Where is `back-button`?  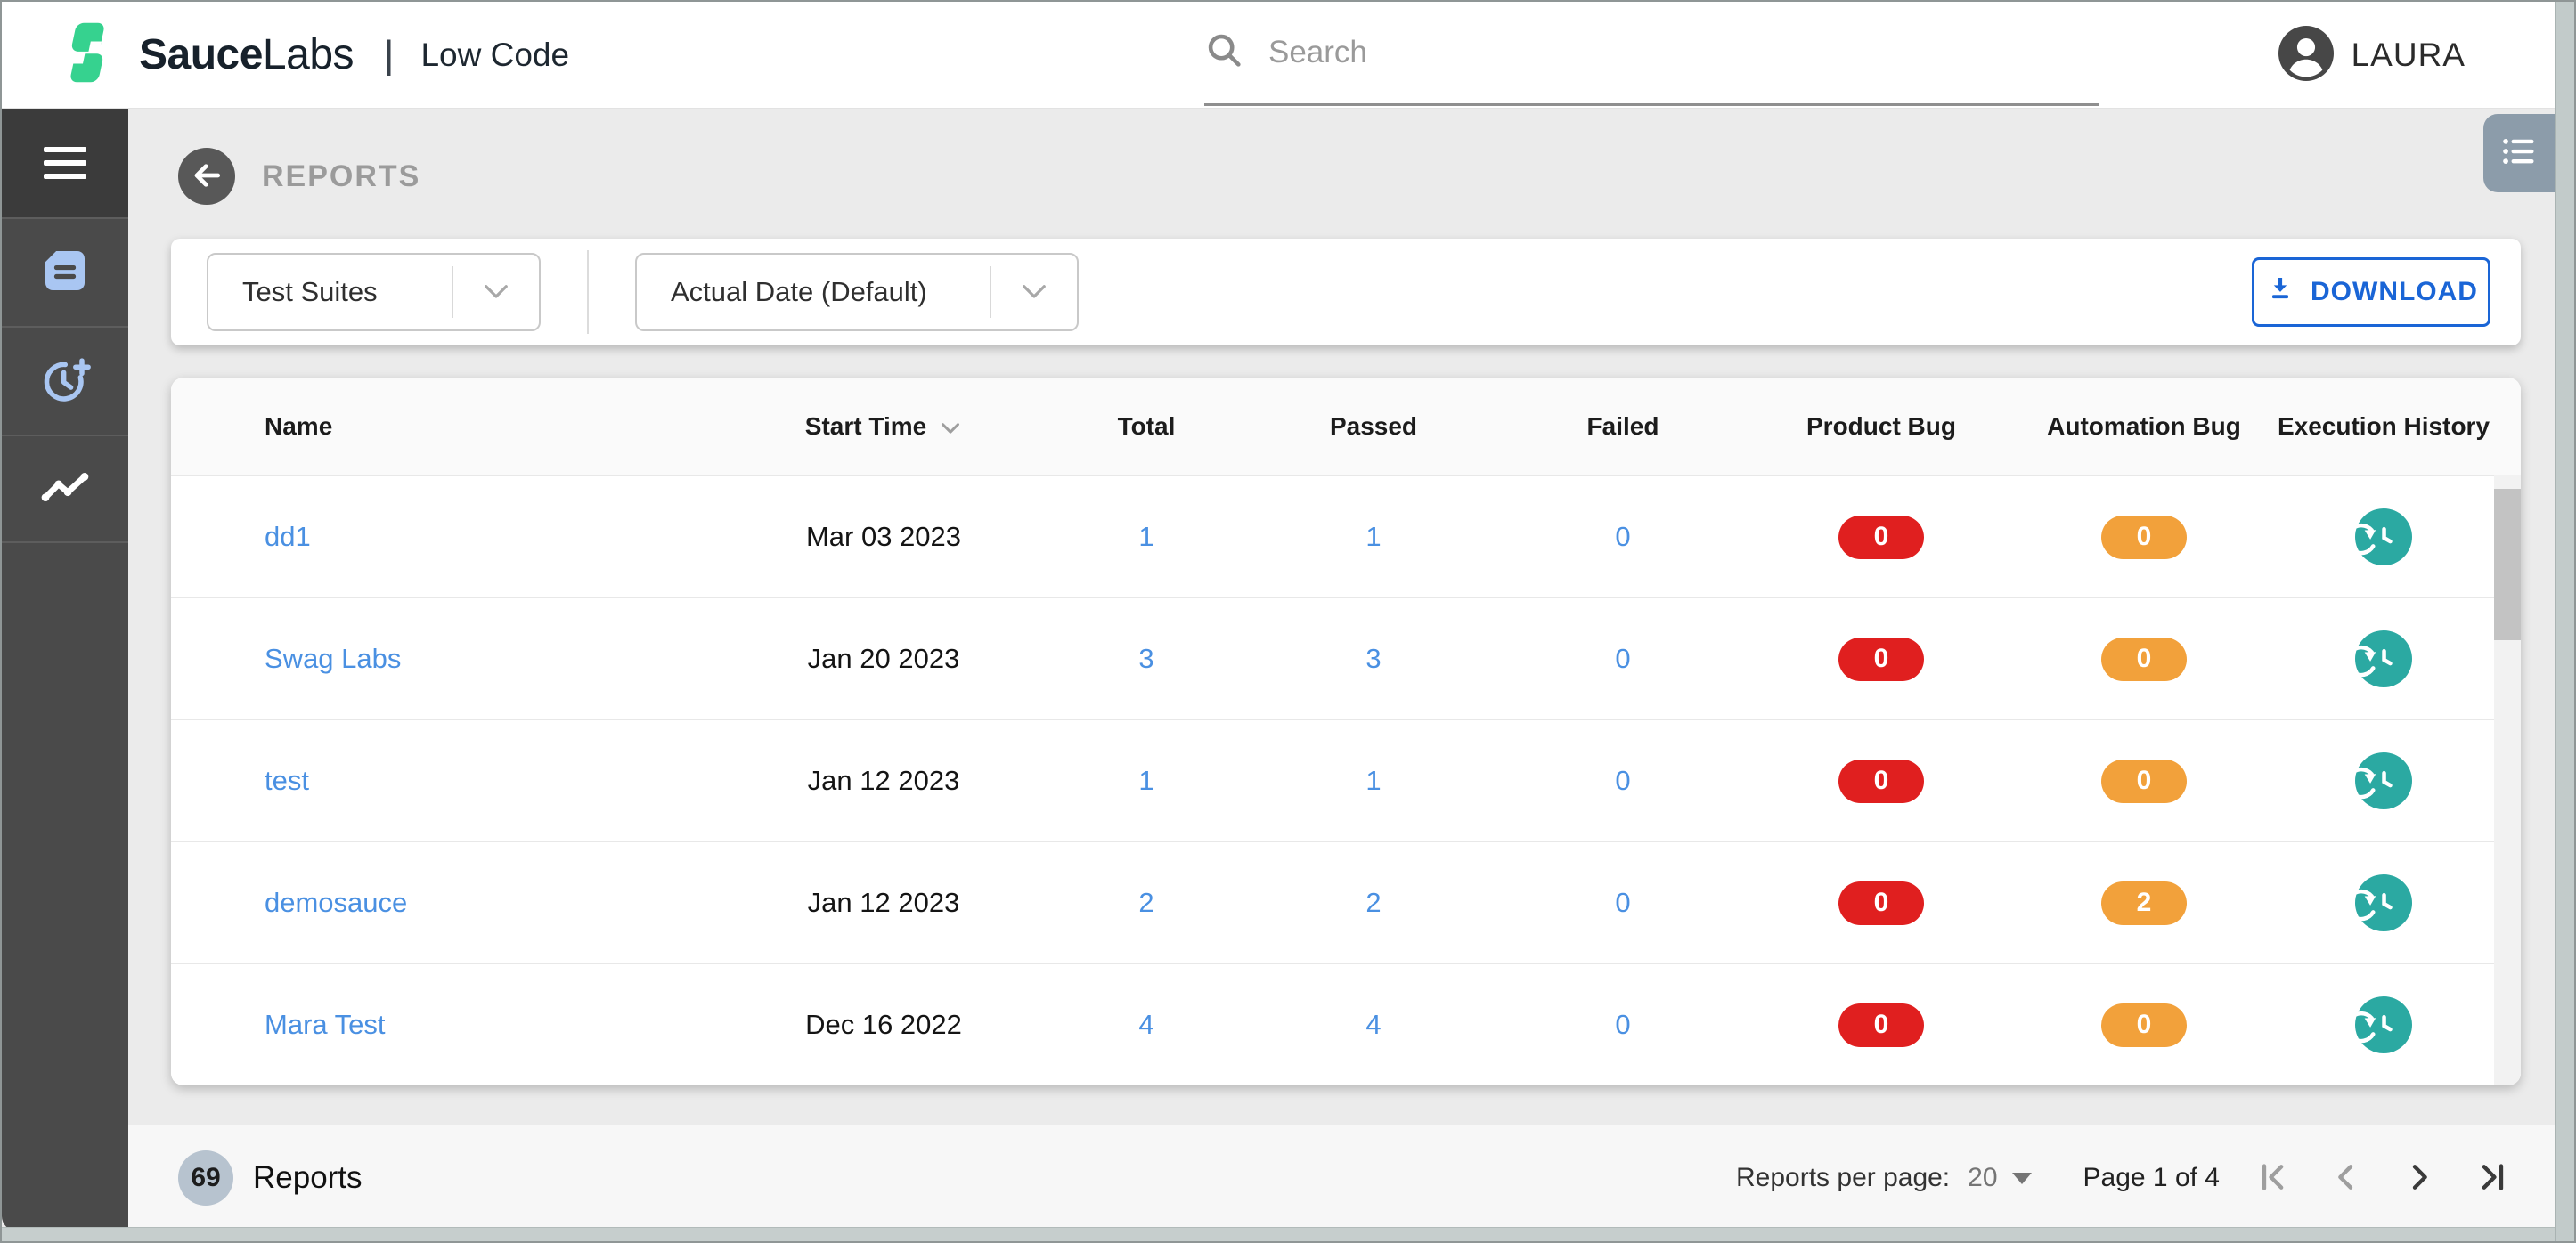 back-button is located at coordinates (207, 176).